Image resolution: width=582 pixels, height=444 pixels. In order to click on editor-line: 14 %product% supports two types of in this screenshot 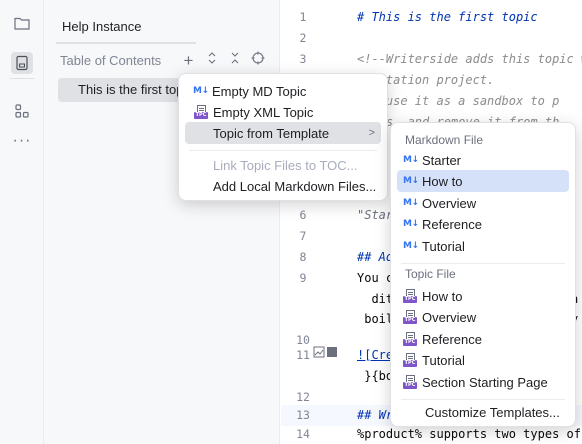, I will do `click(438, 434)`.